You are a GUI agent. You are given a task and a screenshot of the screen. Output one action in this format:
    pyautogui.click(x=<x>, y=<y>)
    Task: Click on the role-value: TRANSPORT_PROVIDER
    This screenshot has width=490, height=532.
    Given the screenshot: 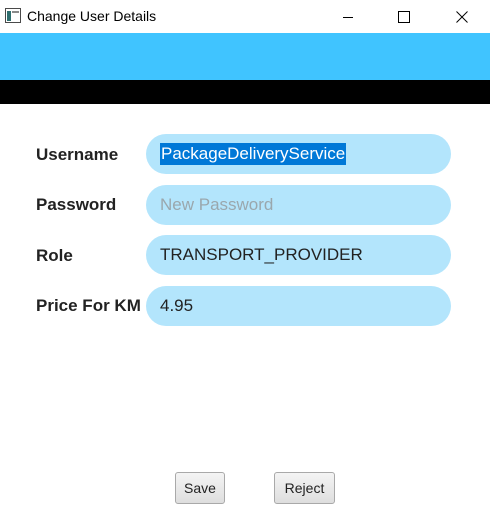 What is the action you would take?
    pyautogui.click(x=261, y=254)
    